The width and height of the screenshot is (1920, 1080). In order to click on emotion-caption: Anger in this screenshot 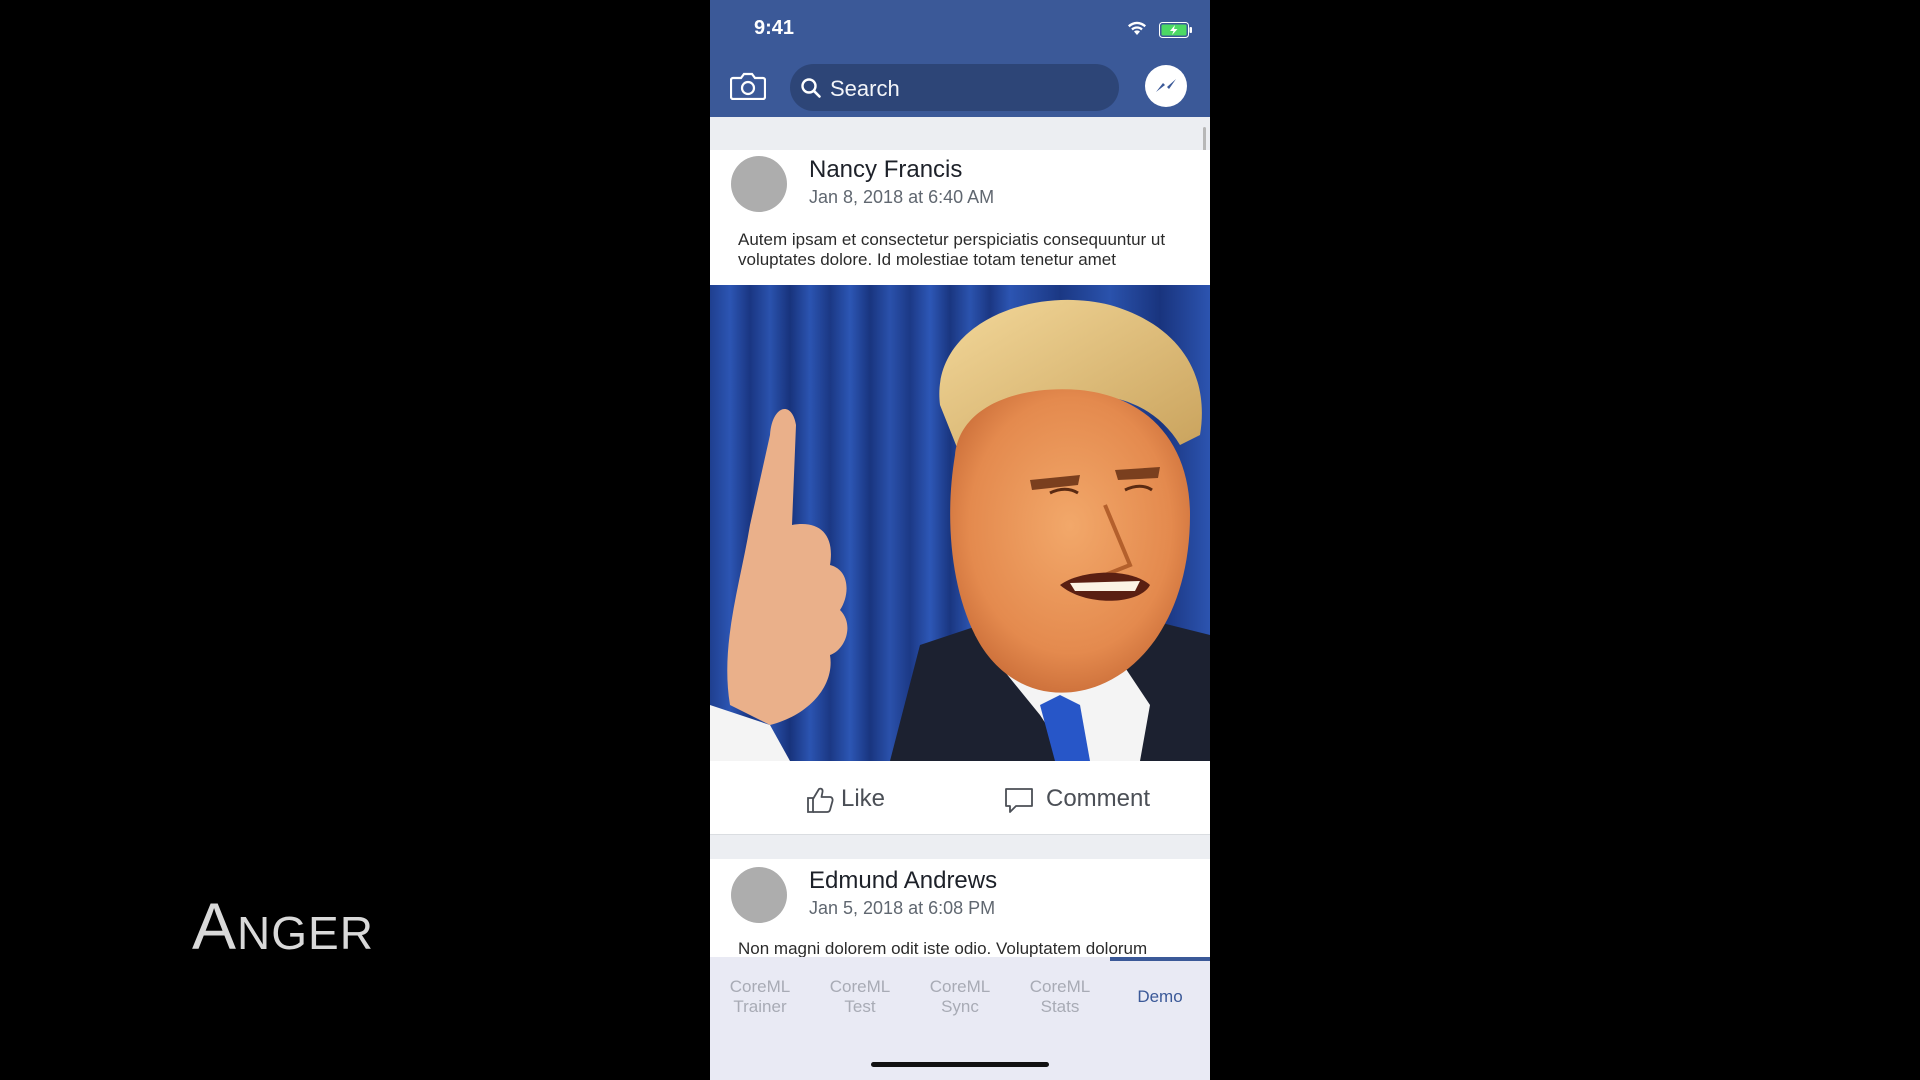, I will do `click(283, 926)`.